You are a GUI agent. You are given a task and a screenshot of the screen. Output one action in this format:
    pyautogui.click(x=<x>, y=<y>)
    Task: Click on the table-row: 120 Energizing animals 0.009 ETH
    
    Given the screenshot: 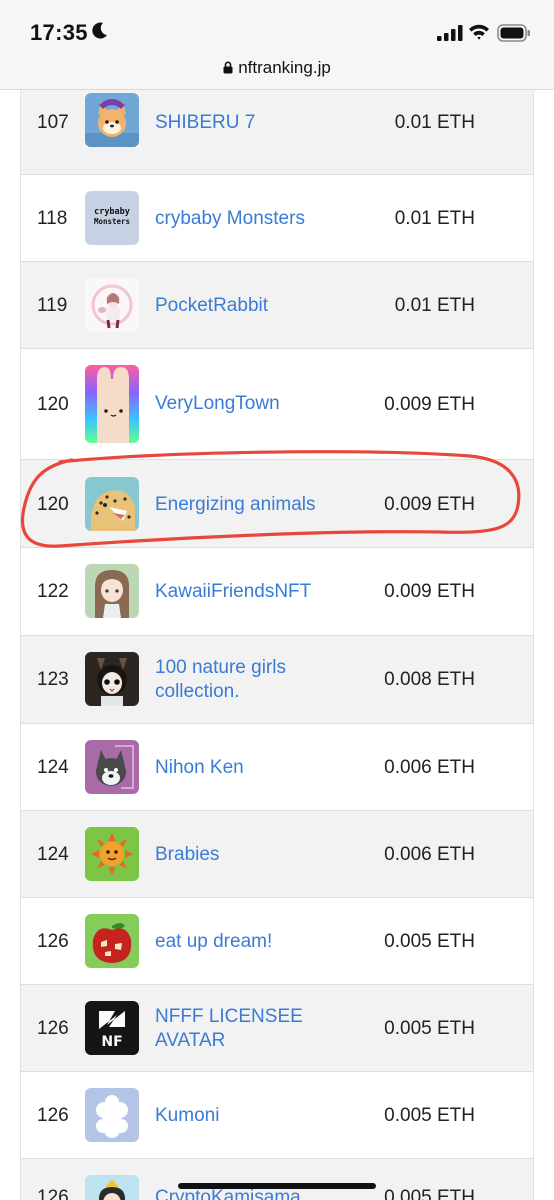 What is the action you would take?
    pyautogui.click(x=277, y=504)
    